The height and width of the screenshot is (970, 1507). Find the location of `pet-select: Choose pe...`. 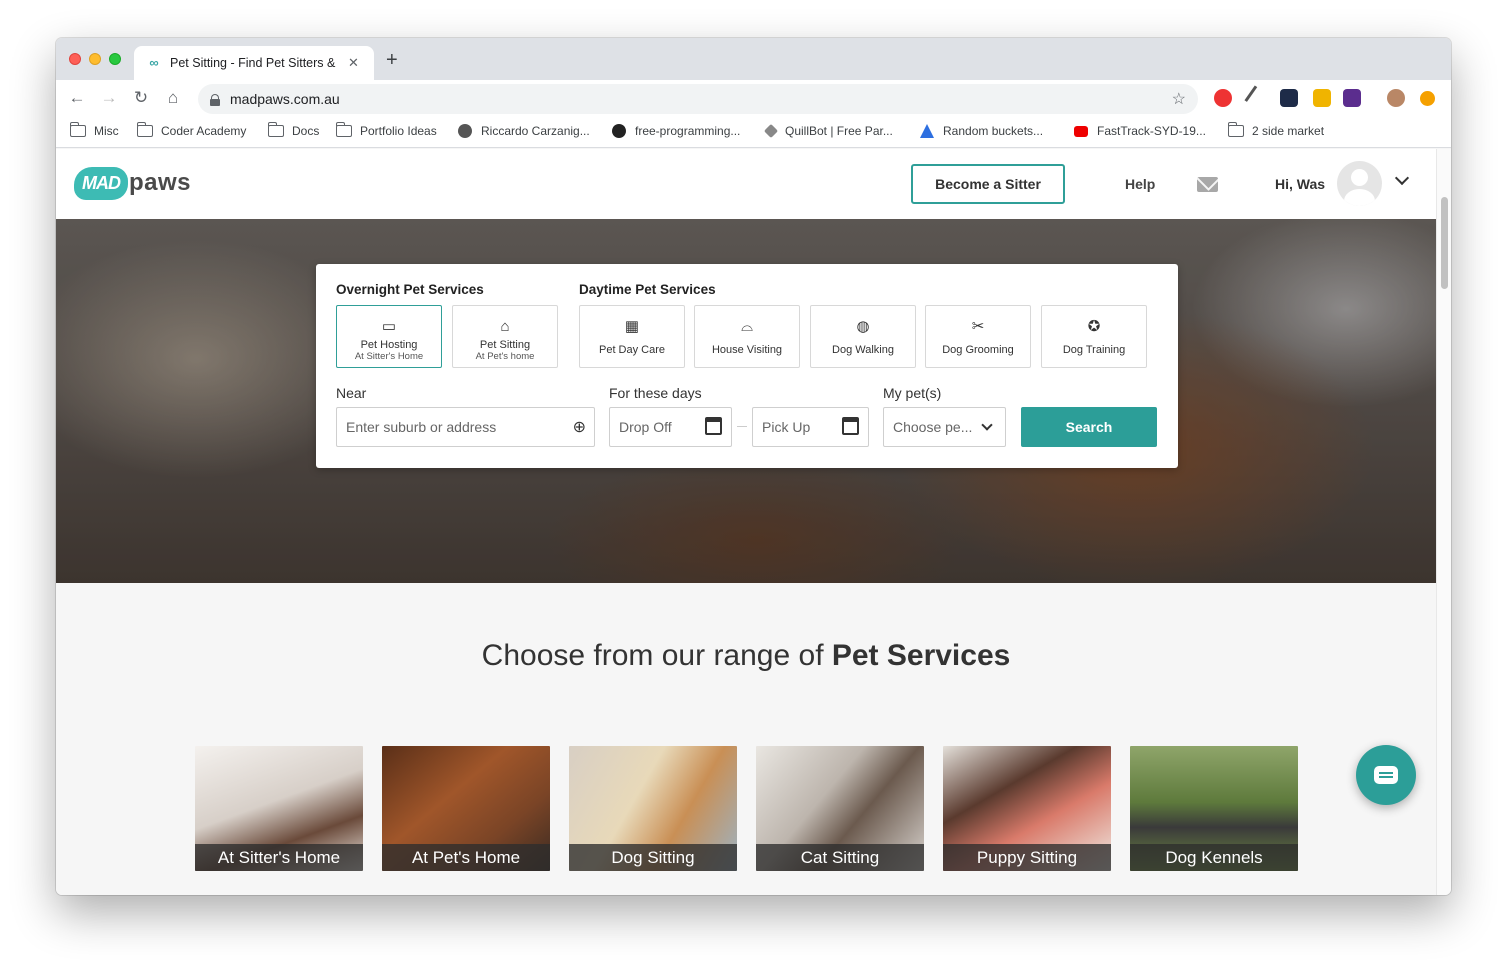

pet-select: Choose pe... is located at coordinates (944, 427).